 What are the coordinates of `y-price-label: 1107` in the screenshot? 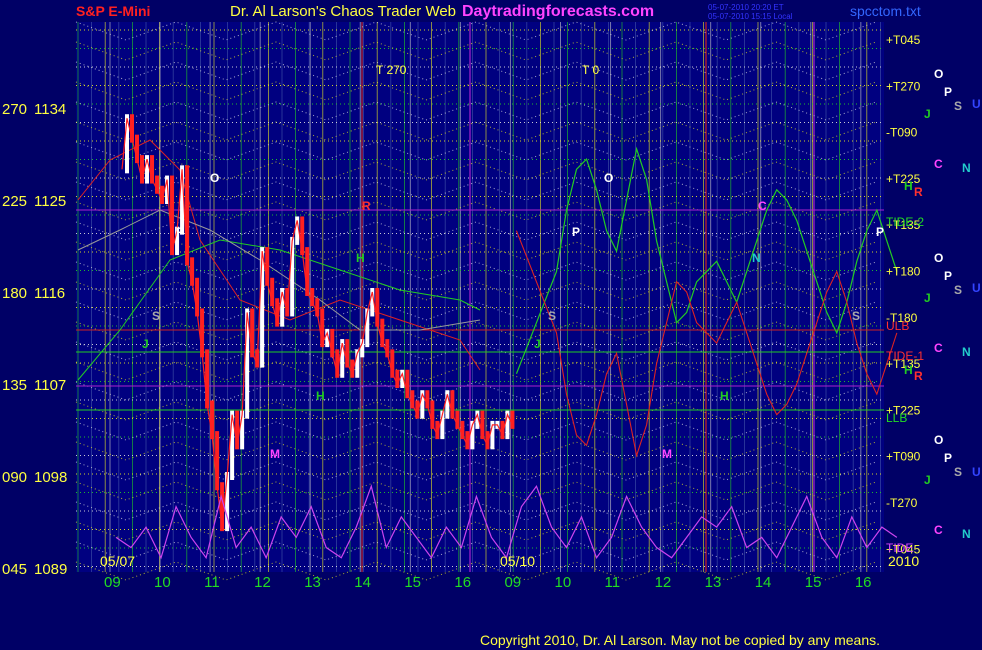 It's located at (50, 385).